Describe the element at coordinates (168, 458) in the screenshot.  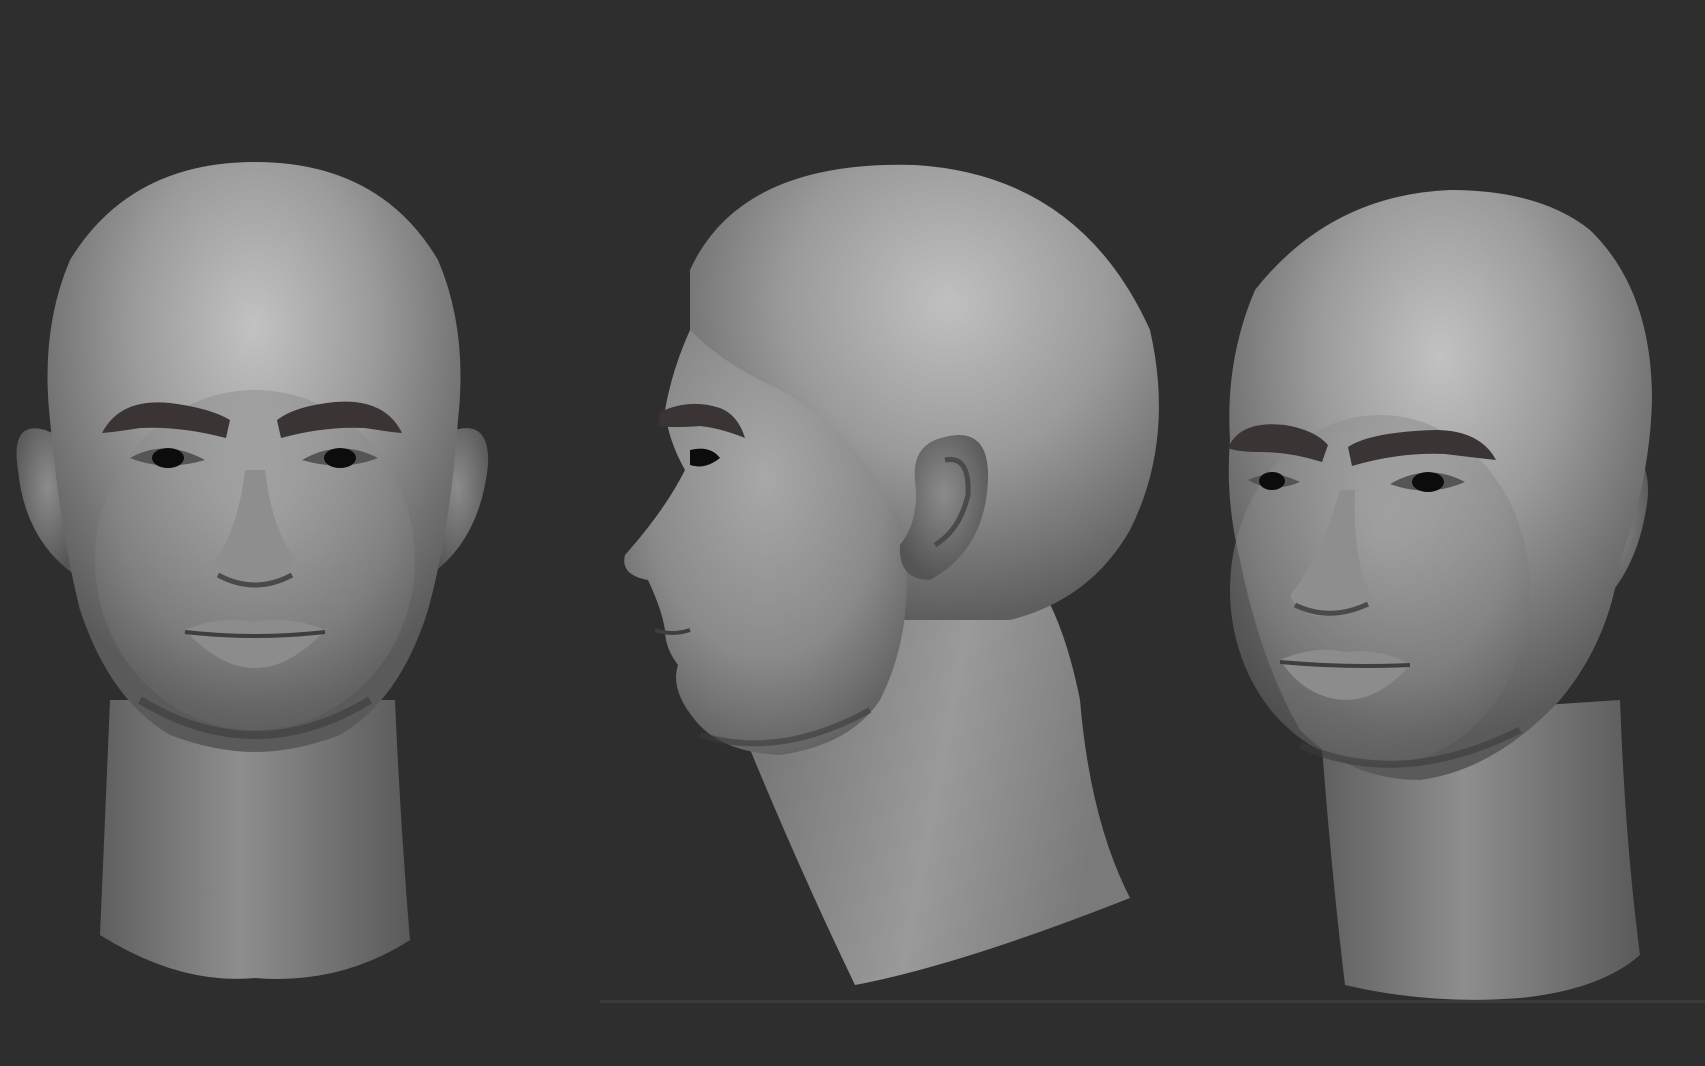
I see `front-left-pupil` at that location.